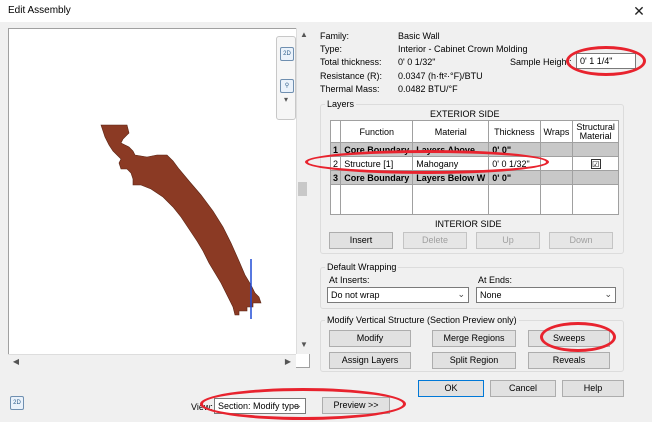 Image resolution: width=652 pixels, height=422 pixels. I want to click on down-button: Down, so click(581, 240).